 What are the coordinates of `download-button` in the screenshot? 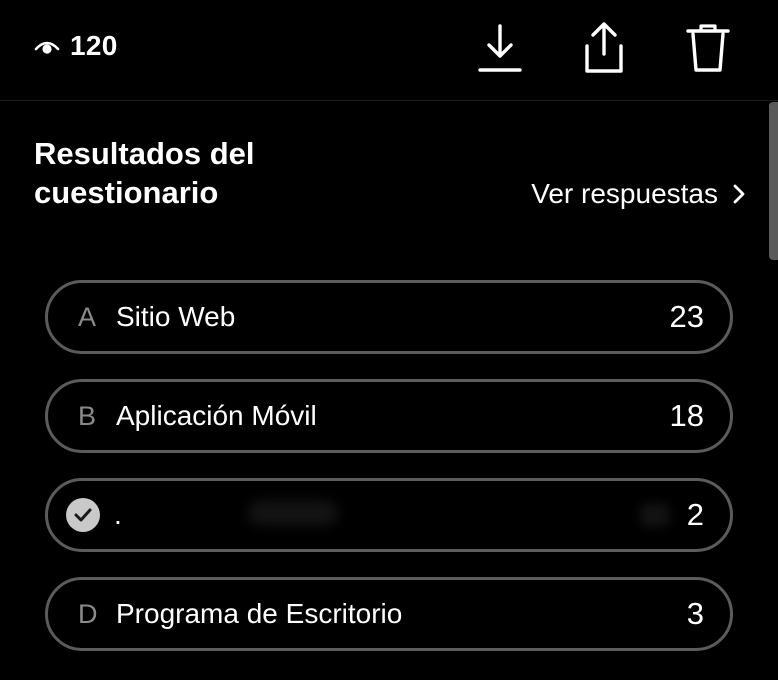 It's located at (500, 48).